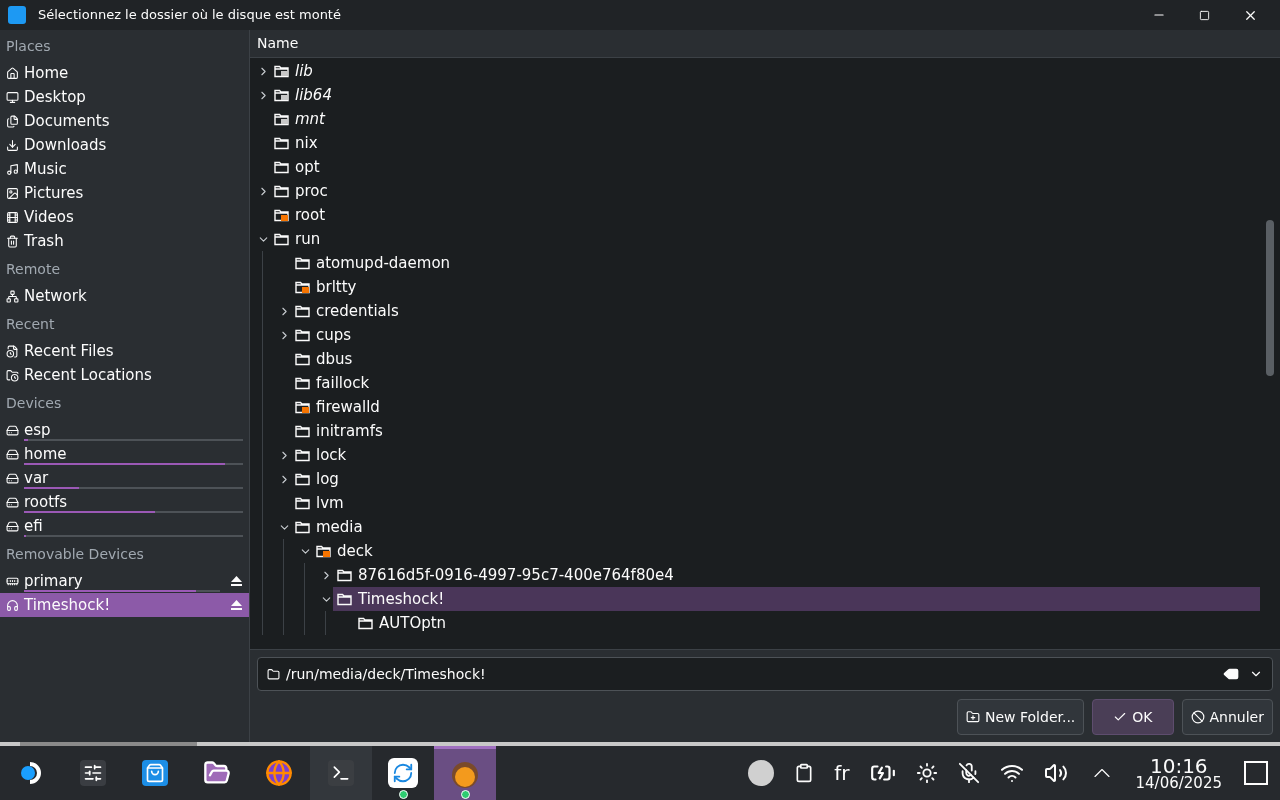 This screenshot has width=1280, height=800. I want to click on volume-icon, so click(1055, 773).